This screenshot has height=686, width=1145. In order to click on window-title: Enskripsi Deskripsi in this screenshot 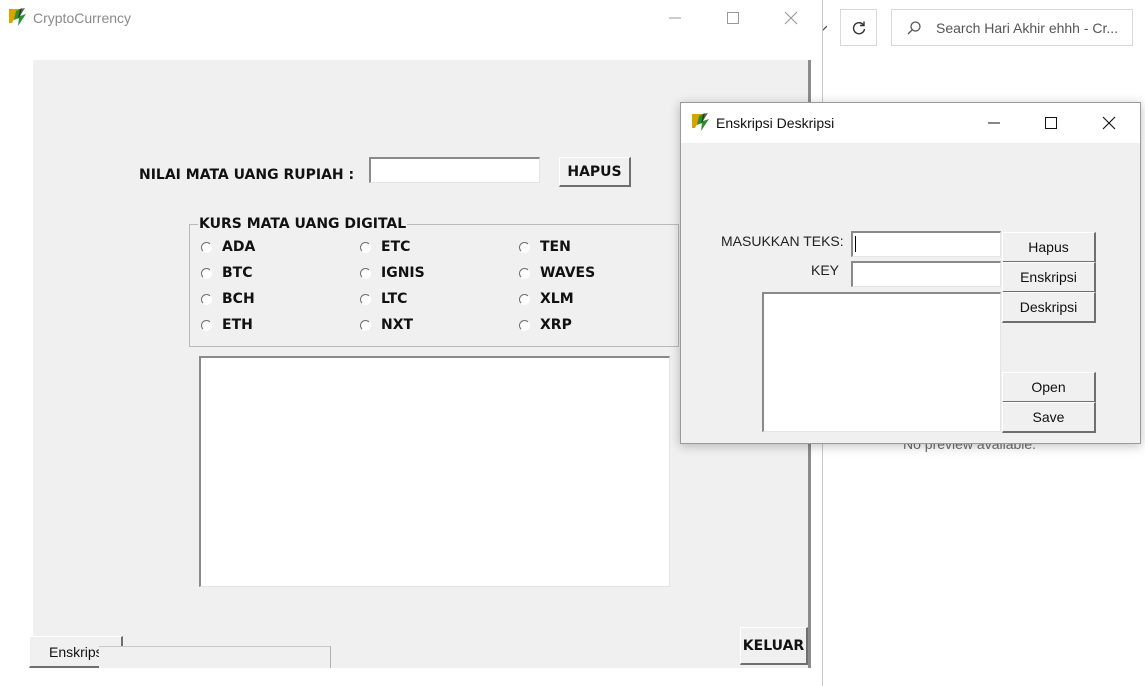, I will do `click(775, 123)`.